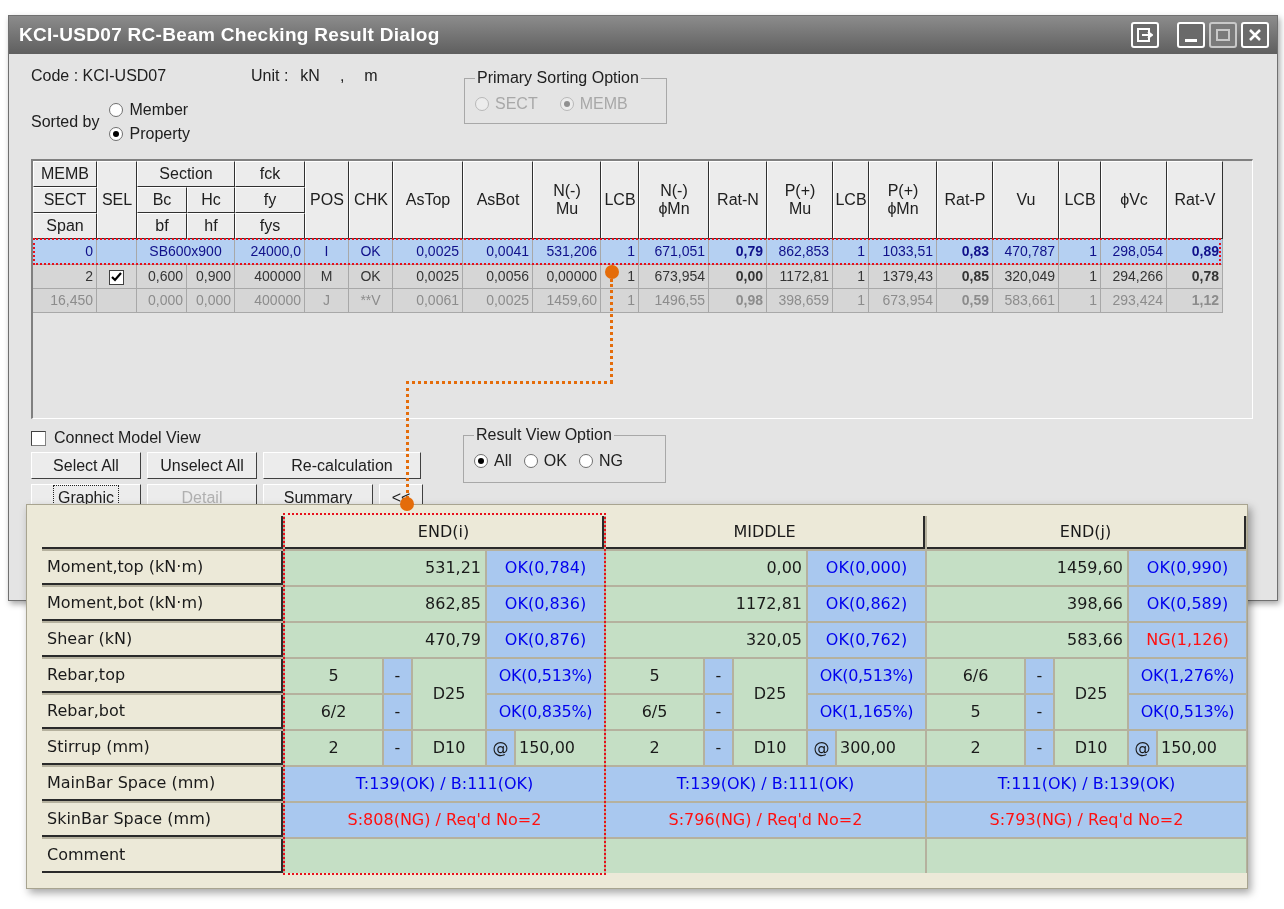 This screenshot has width=1284, height=909. Describe the element at coordinates (1026, 301) in the screenshot. I see `table-cell: 583,661` at that location.